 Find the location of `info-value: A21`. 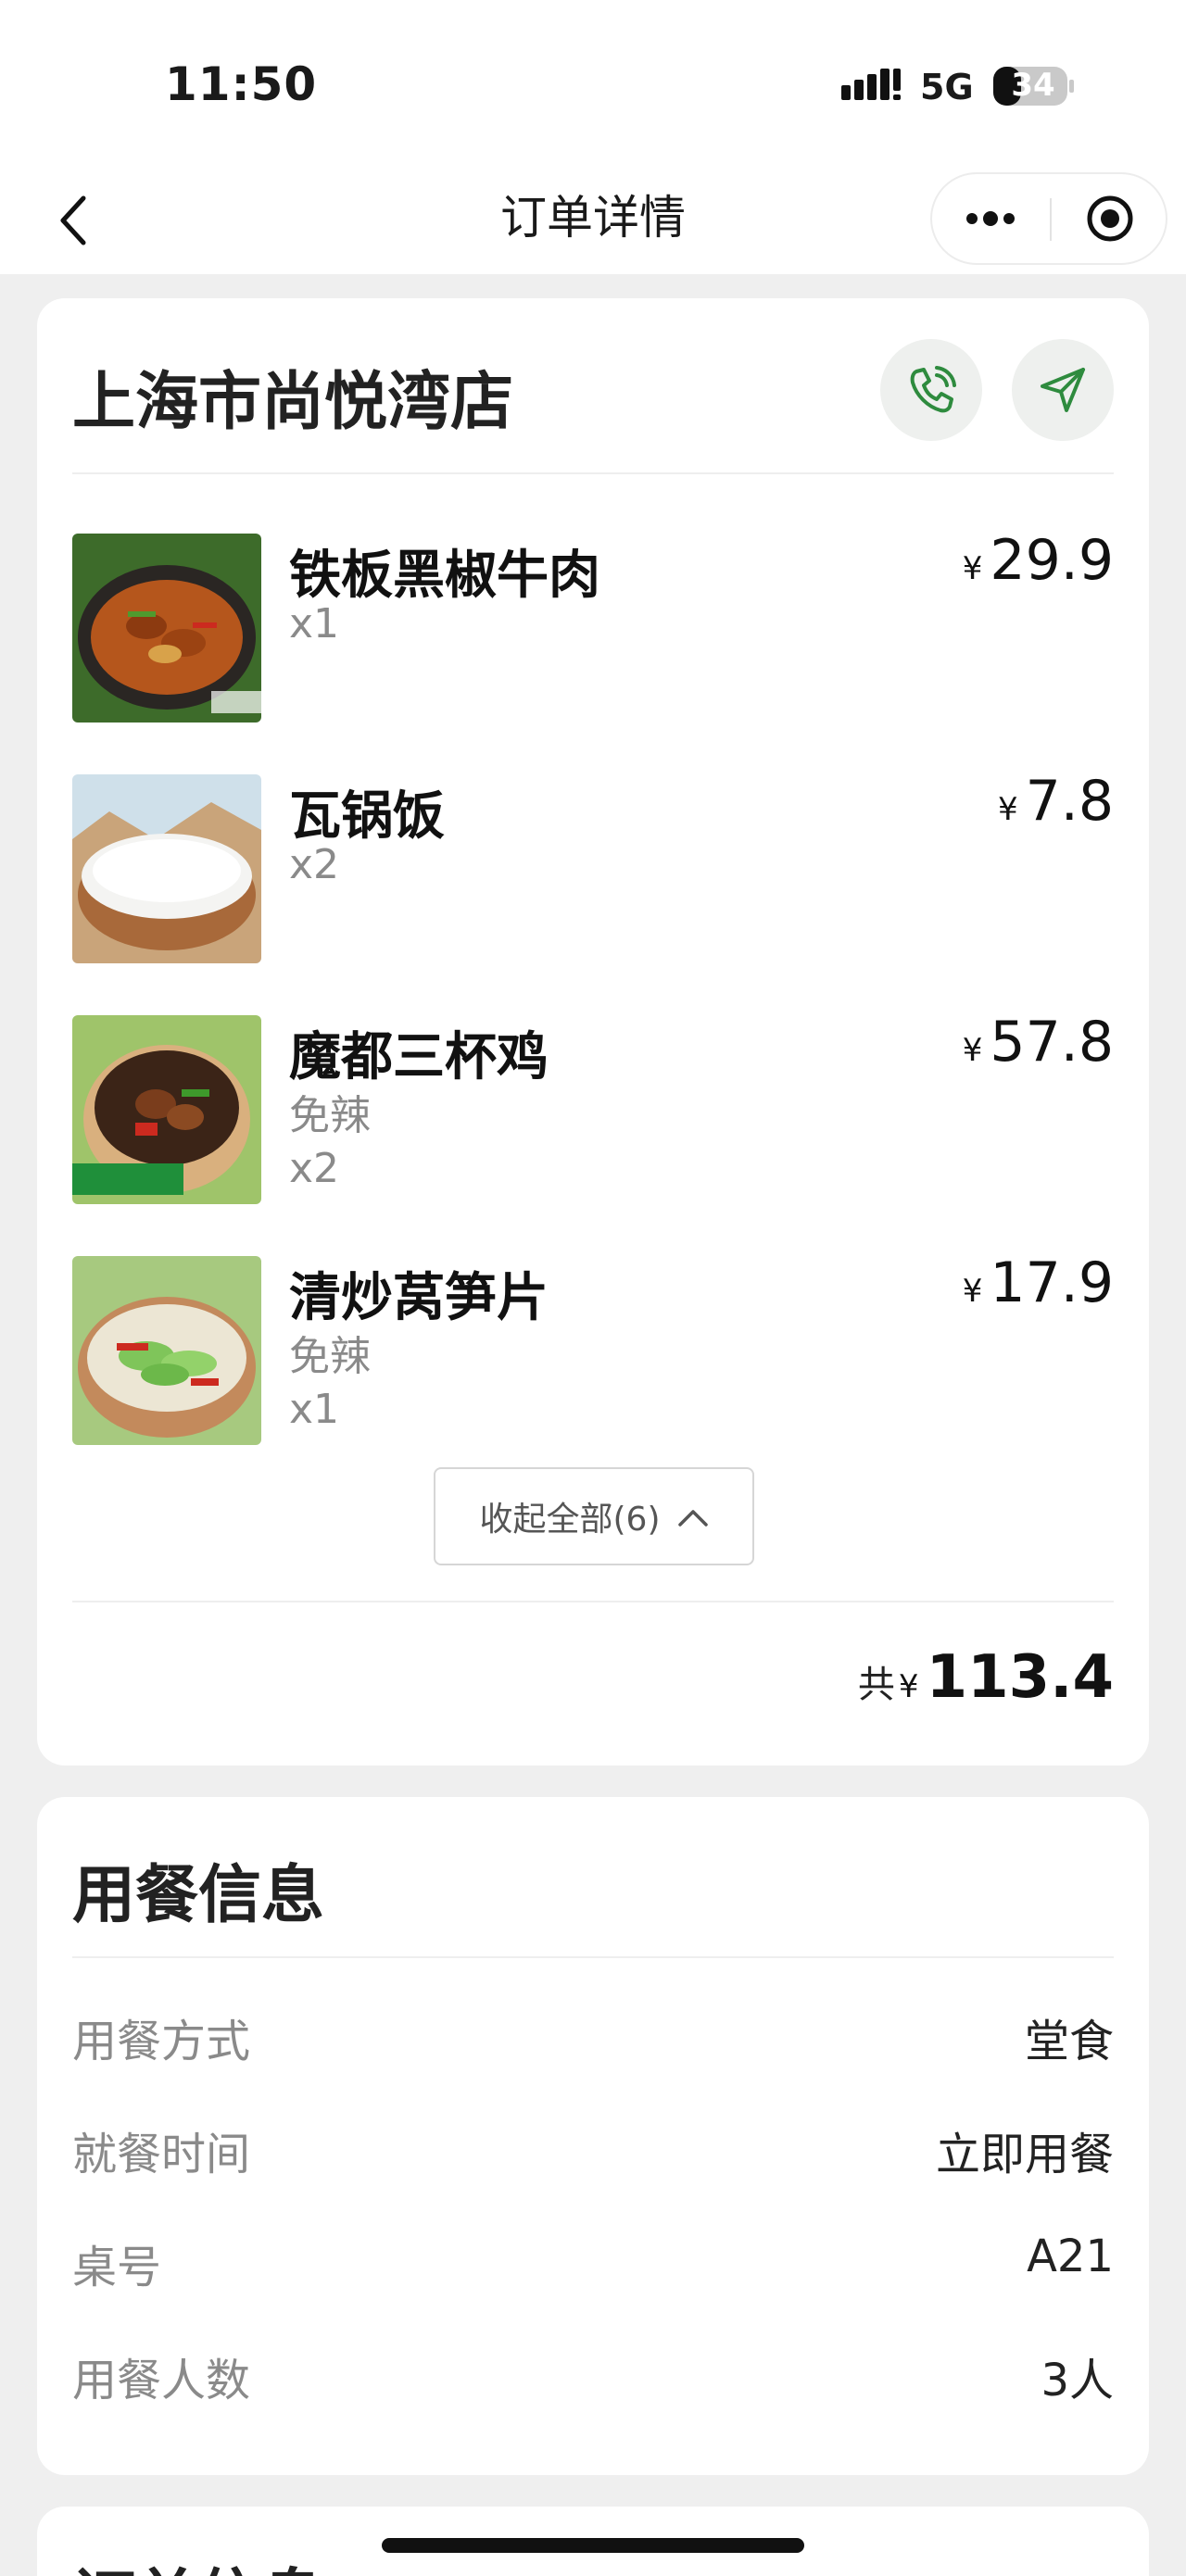

info-value: A21 is located at coordinates (1070, 2256).